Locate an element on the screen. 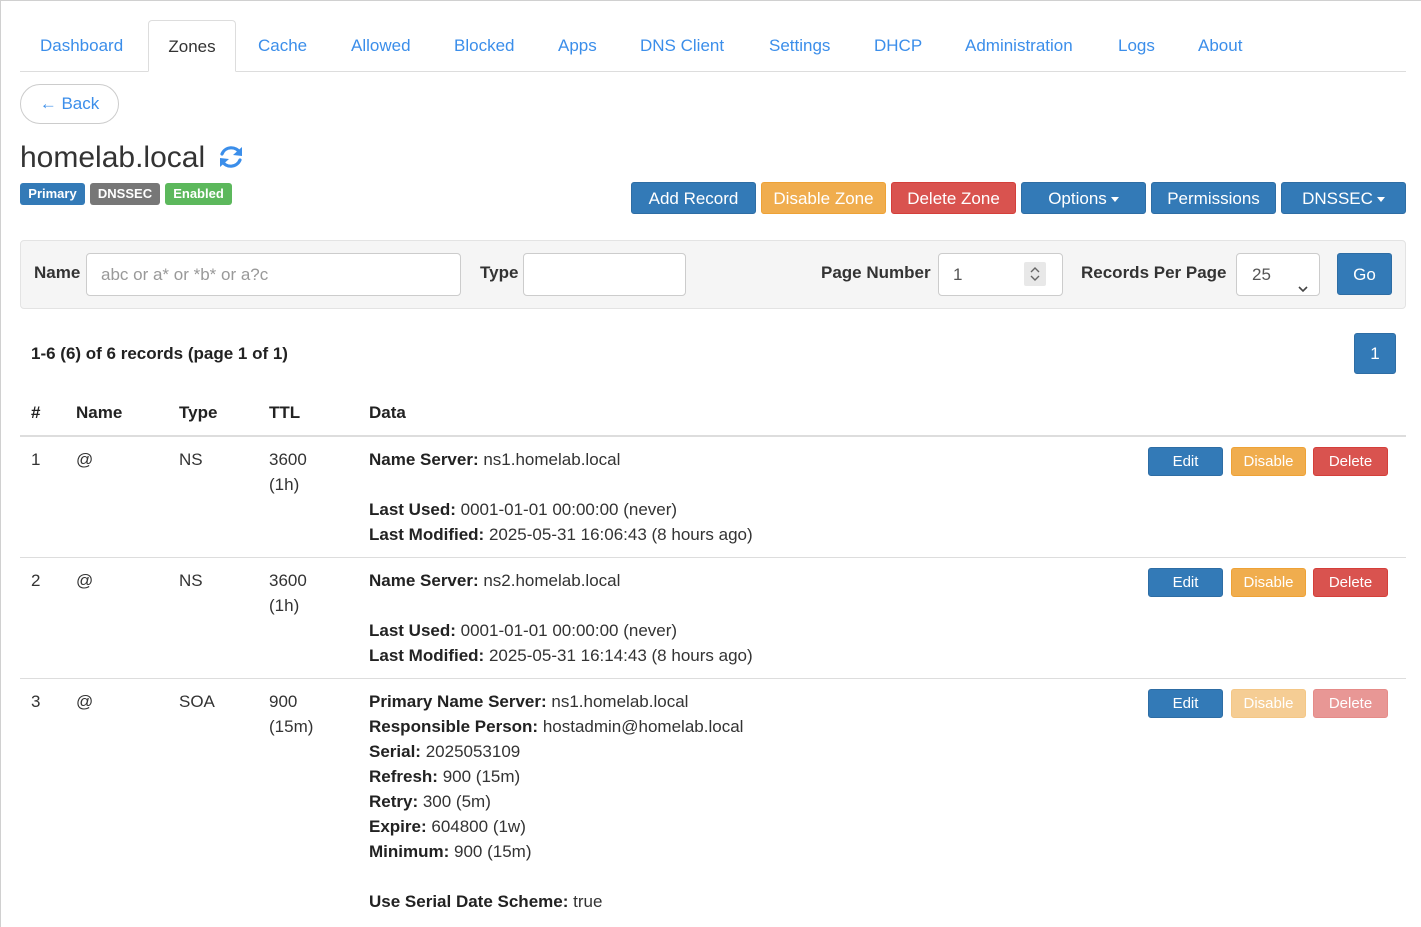 This screenshot has height=927, width=1421. tab-cache: Cache is located at coordinates (282, 46).